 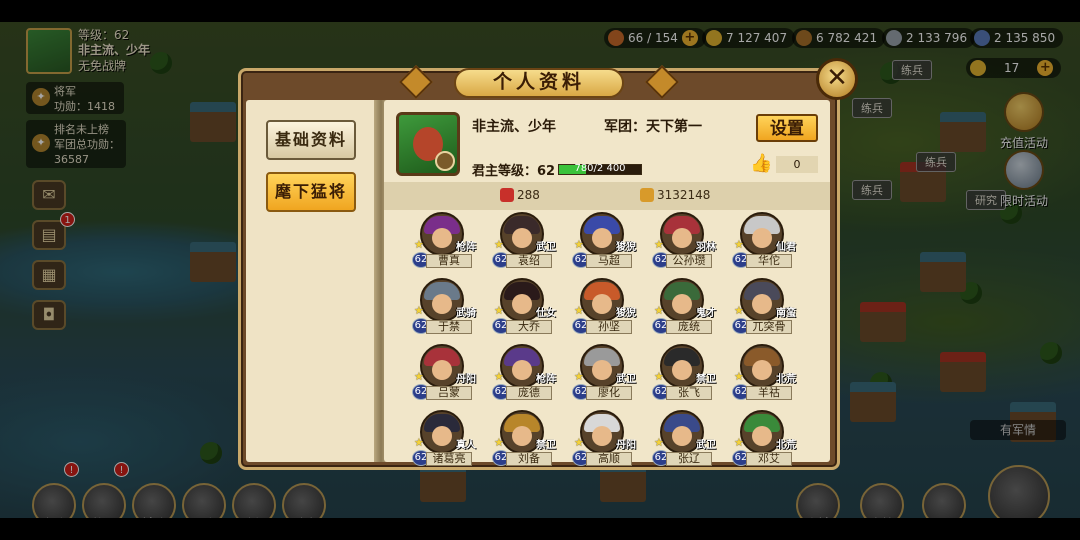 I want to click on hero-name: 公孙瓒, so click(x=689, y=261).